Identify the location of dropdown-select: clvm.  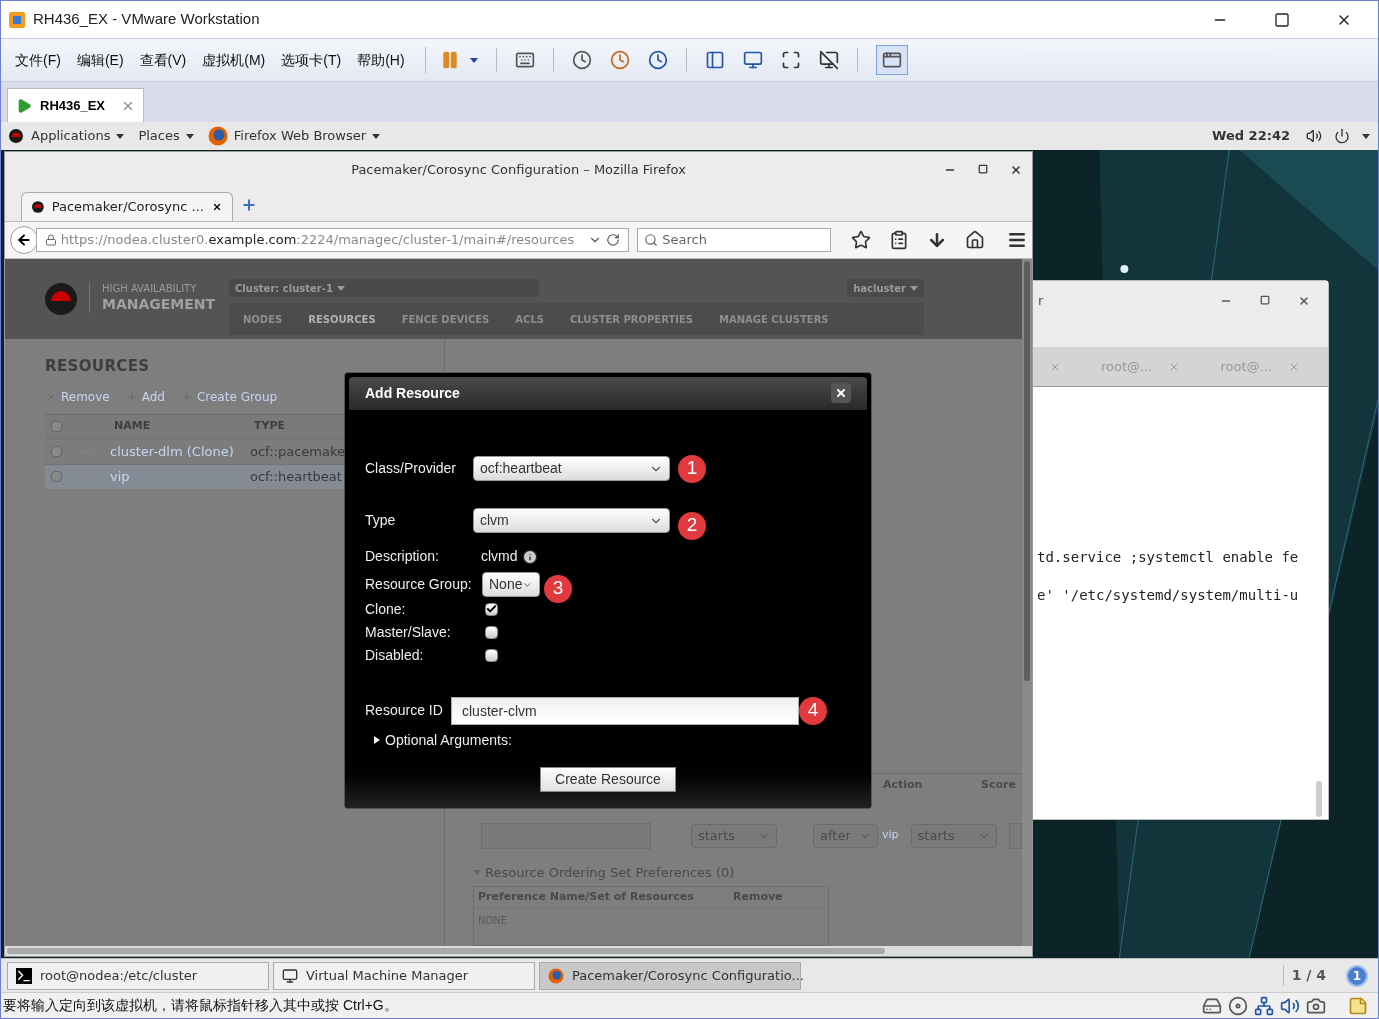
(571, 521).